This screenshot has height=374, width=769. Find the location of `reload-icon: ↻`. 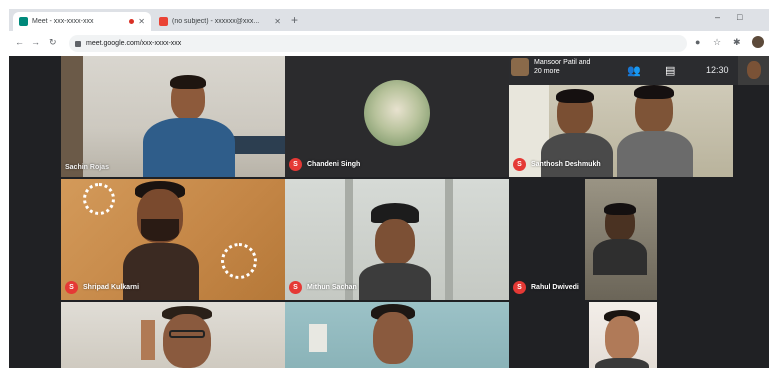

reload-icon: ↻ is located at coordinates (53, 42).